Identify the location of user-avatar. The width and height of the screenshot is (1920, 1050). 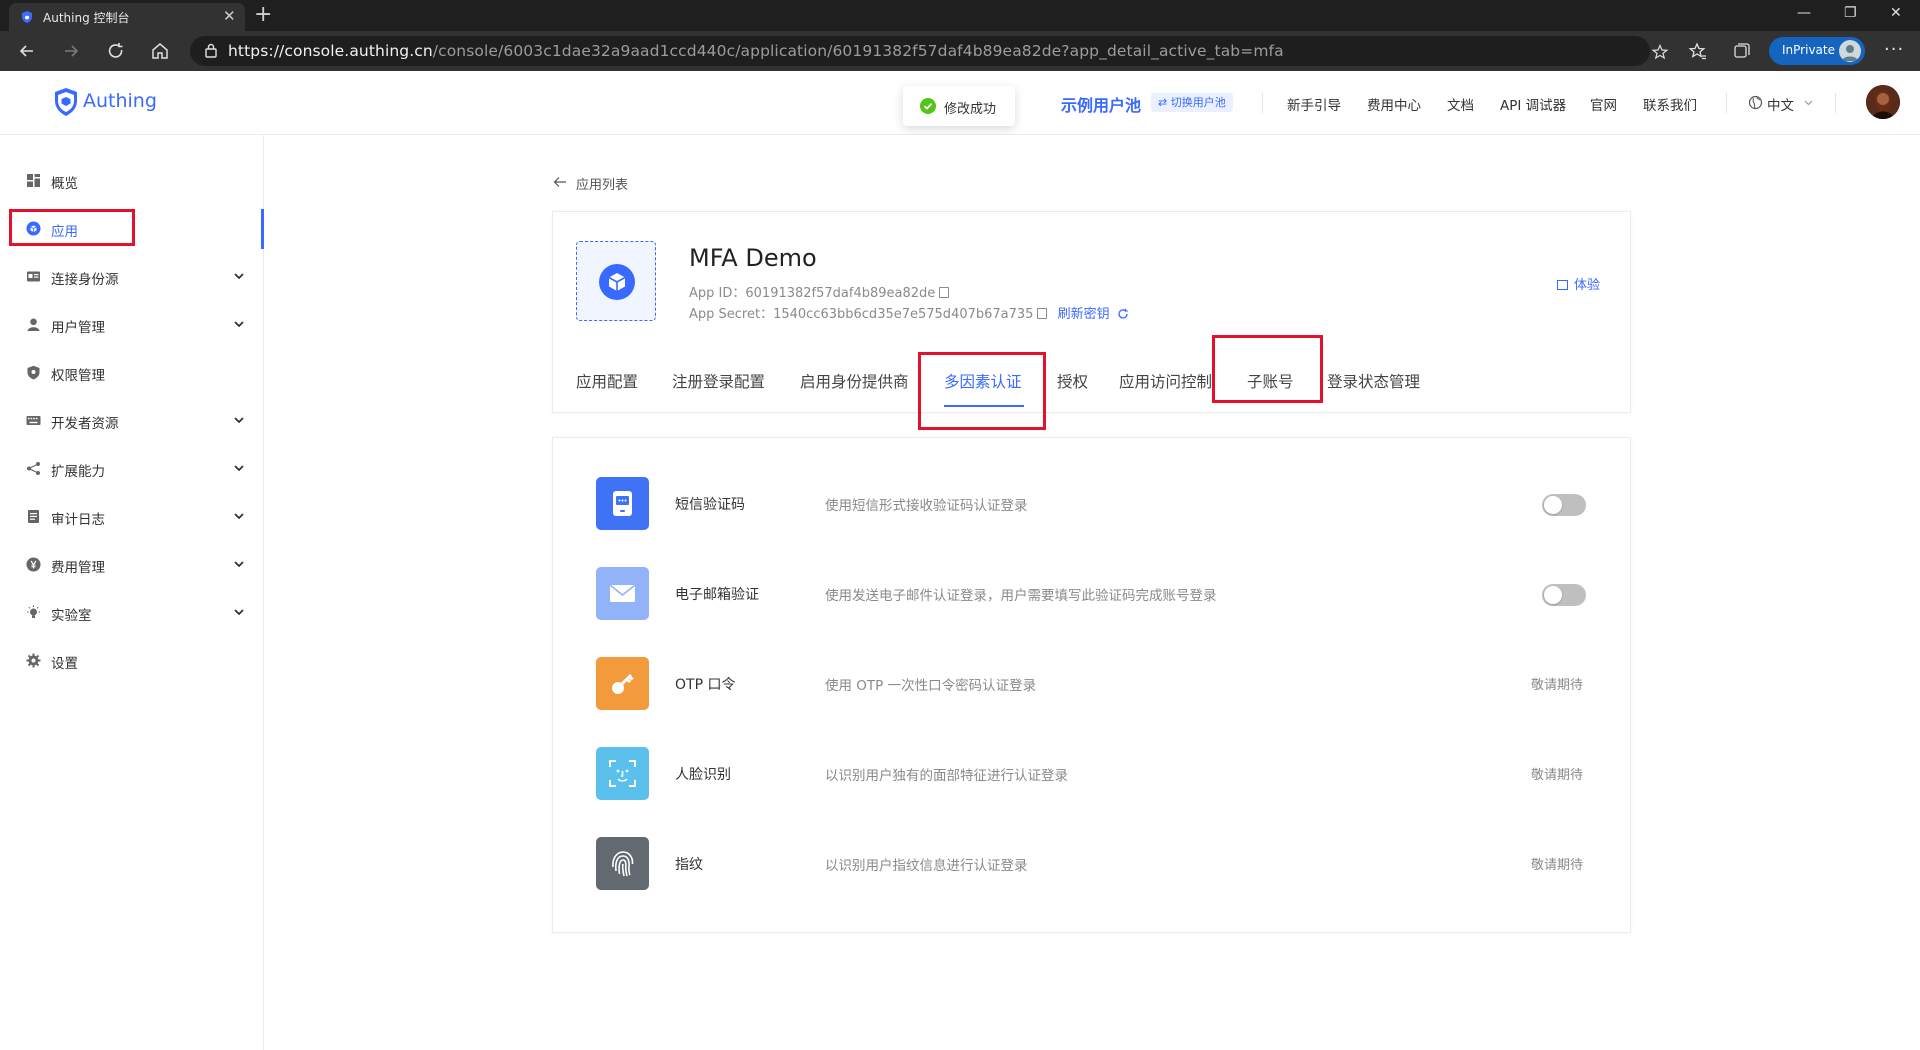
(1883, 102).